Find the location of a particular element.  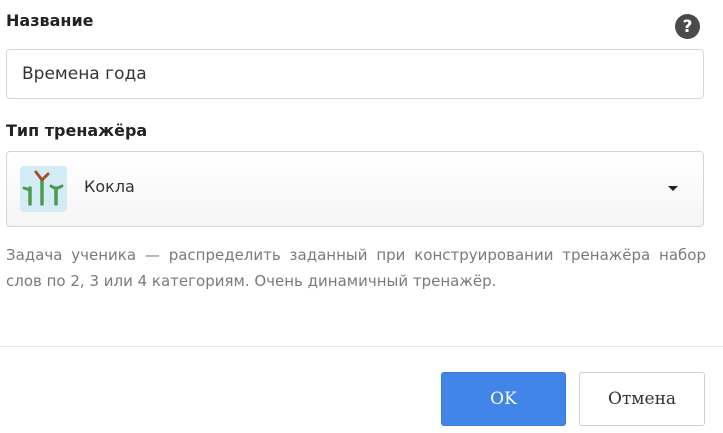

cancel-button: Отмена is located at coordinates (642, 399).